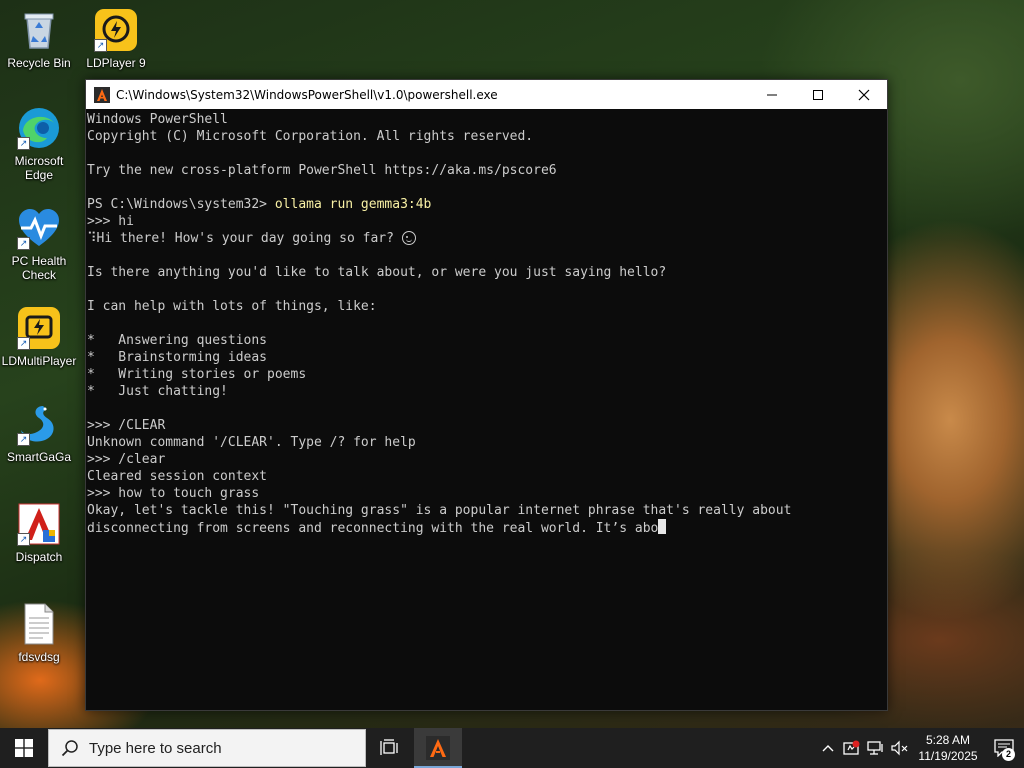 Image resolution: width=1024 pixels, height=768 pixels. I want to click on ldmultiplayer-icon: ↗, so click(39, 328).